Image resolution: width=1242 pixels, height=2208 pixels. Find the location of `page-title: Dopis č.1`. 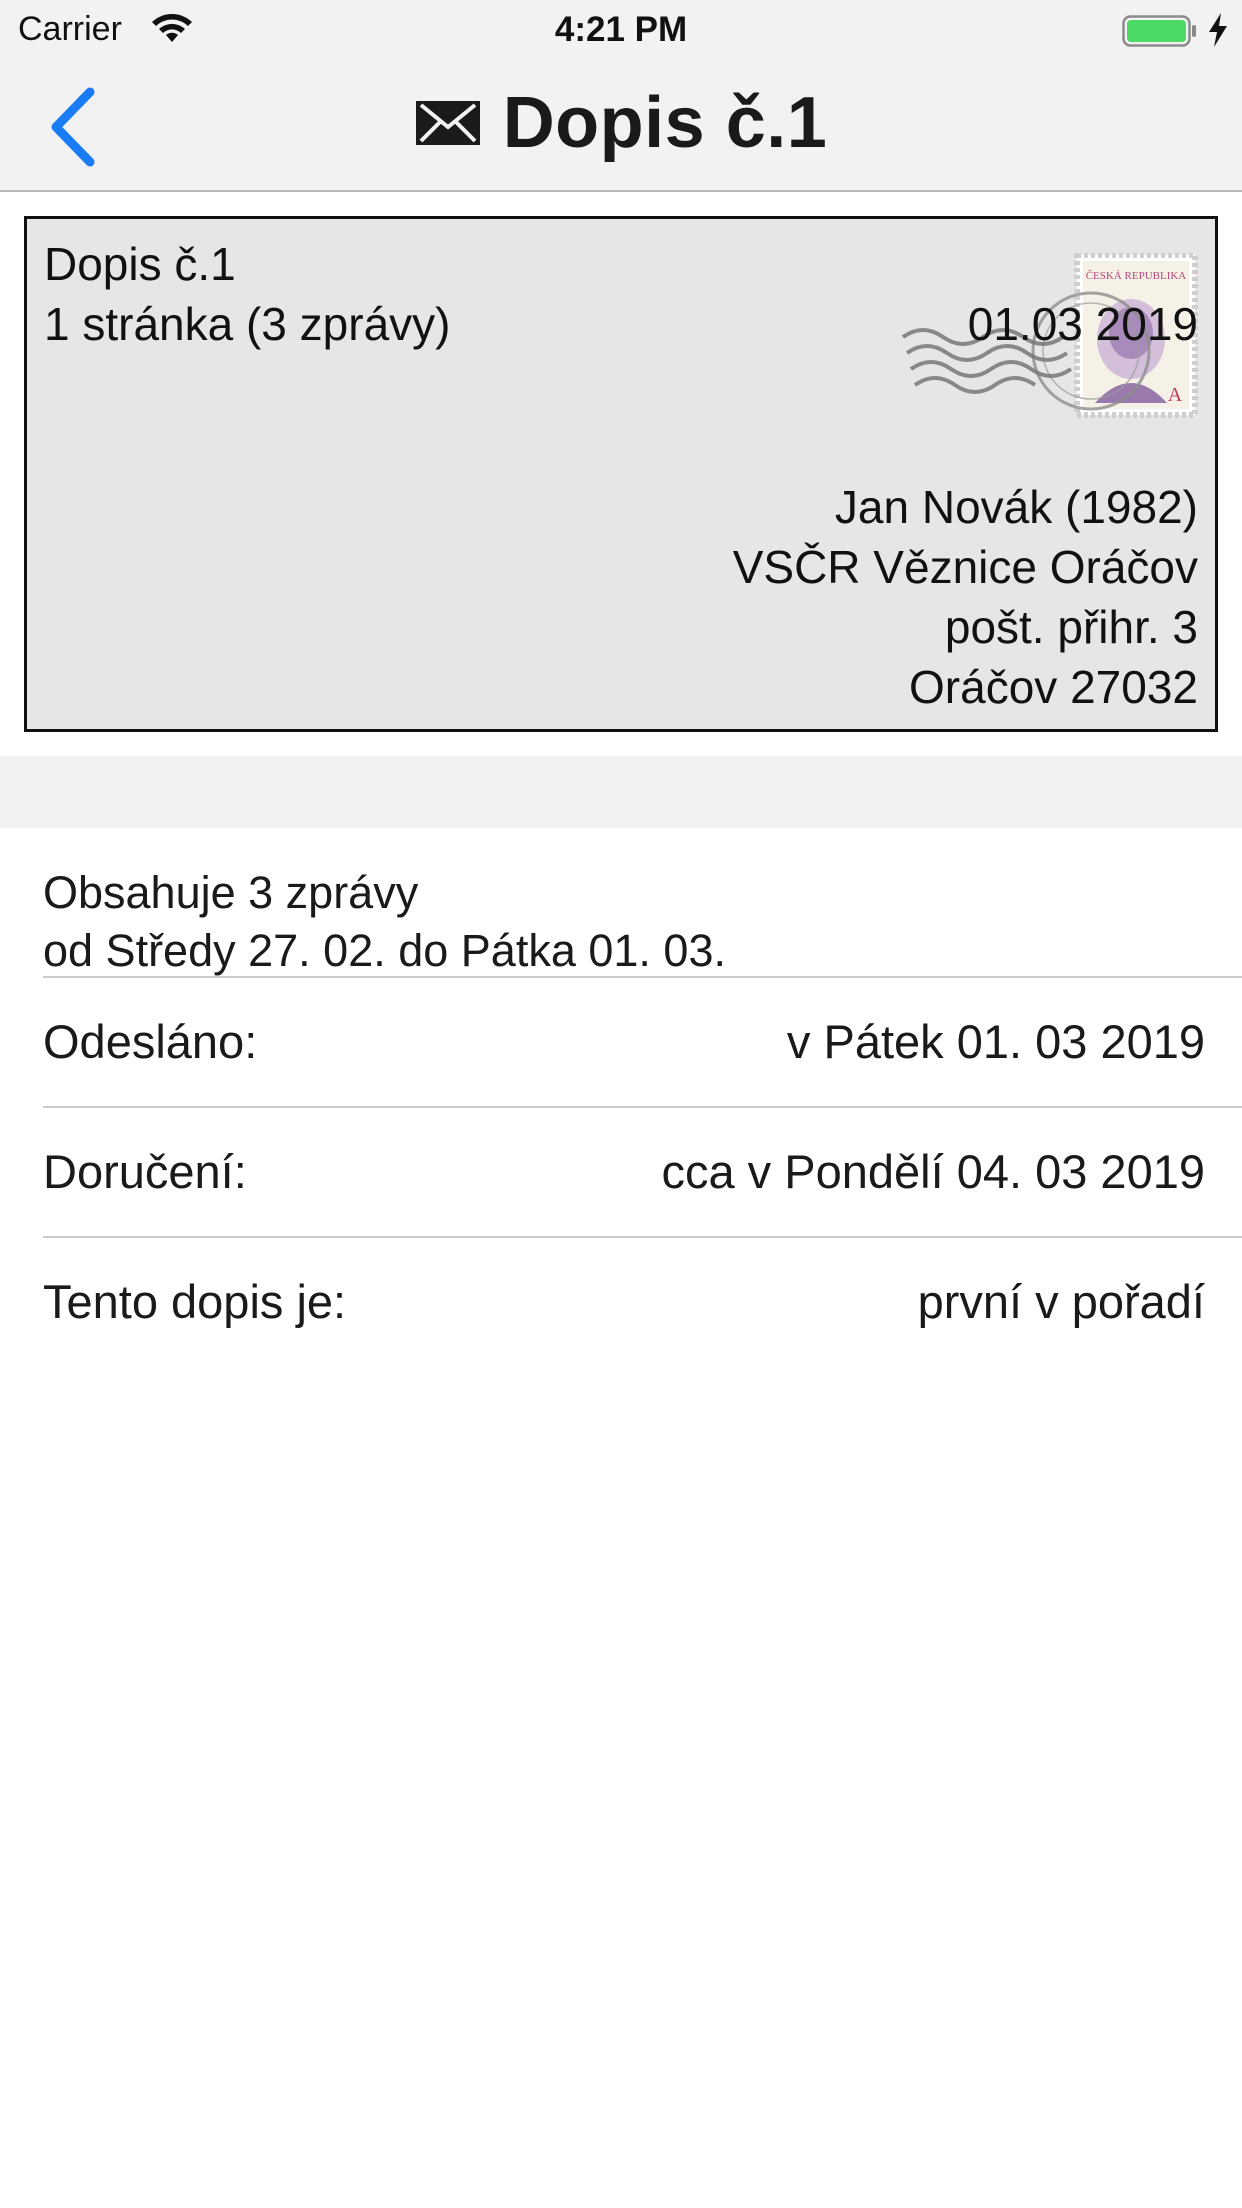

page-title: Dopis č.1 is located at coordinates (665, 123).